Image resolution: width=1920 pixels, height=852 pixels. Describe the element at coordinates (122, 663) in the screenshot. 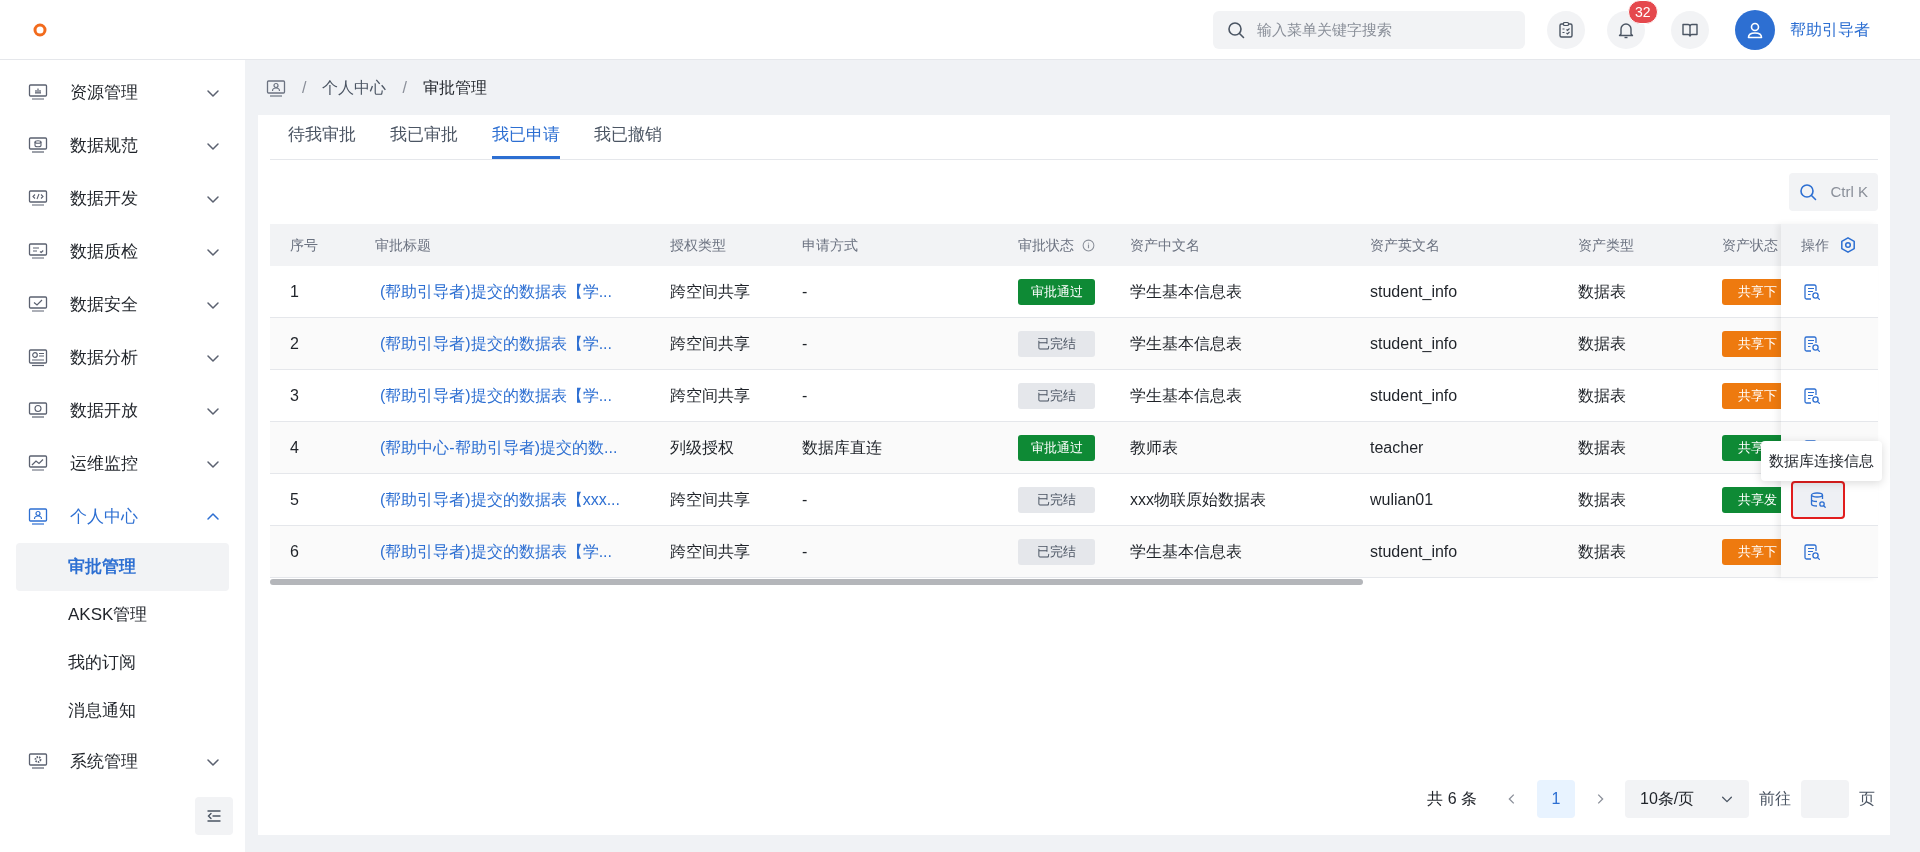

I see `submenu-item: 我的订阅` at that location.